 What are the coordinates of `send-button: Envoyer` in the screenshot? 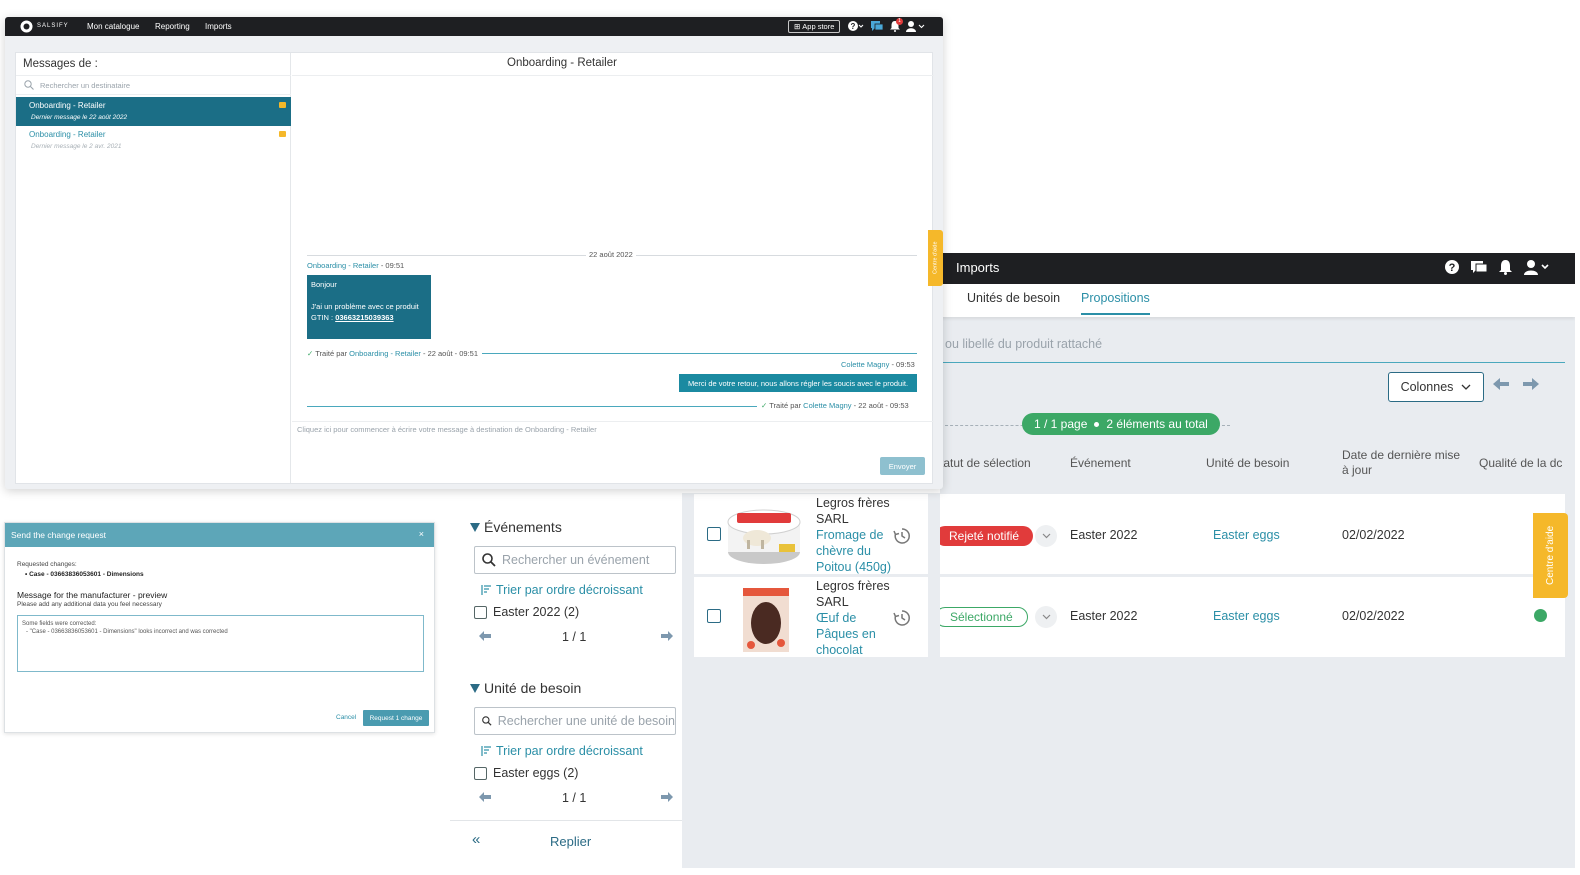 It's located at (902, 466).